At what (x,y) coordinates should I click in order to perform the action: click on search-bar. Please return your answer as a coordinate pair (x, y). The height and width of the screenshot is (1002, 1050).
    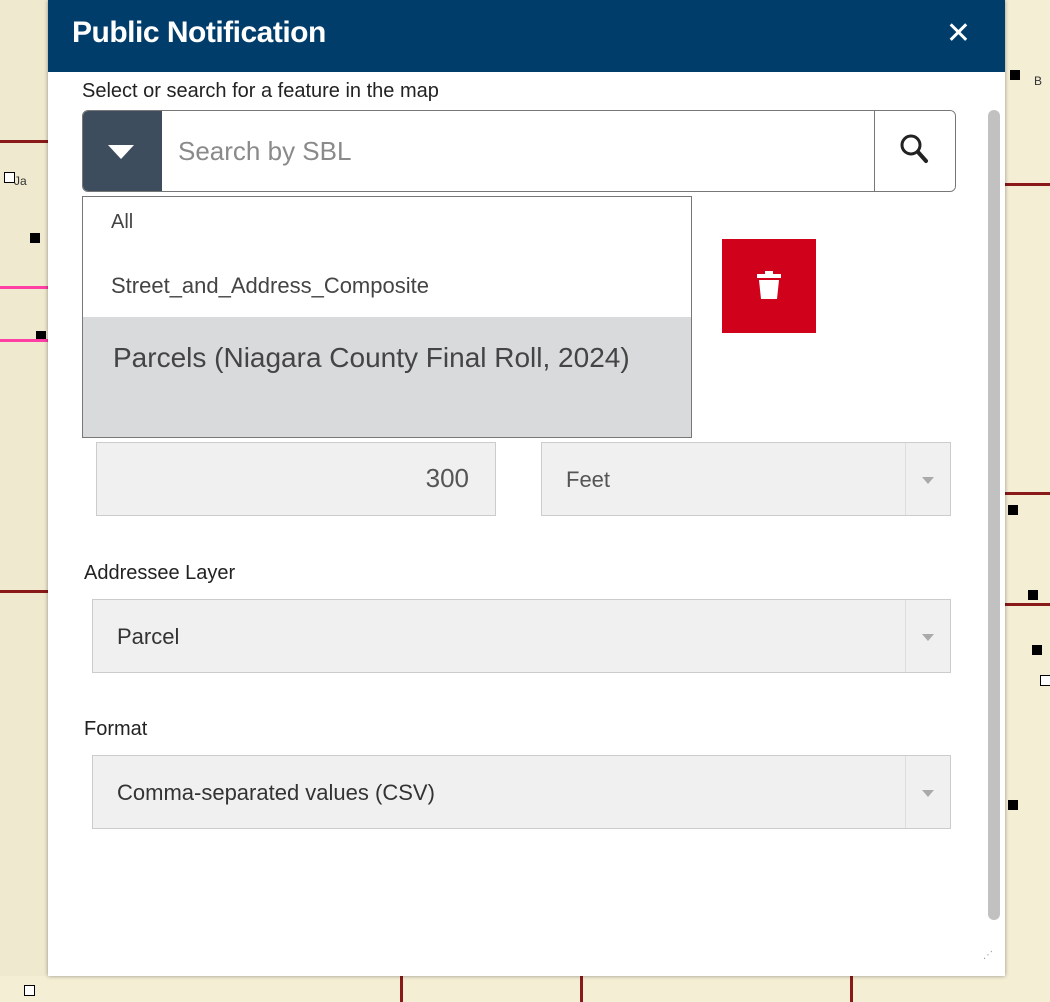
    Looking at the image, I should click on (519, 151).